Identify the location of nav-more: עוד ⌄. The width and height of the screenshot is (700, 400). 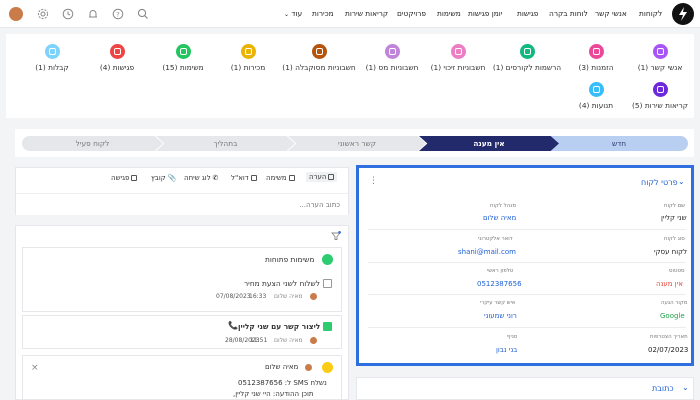
(293, 13).